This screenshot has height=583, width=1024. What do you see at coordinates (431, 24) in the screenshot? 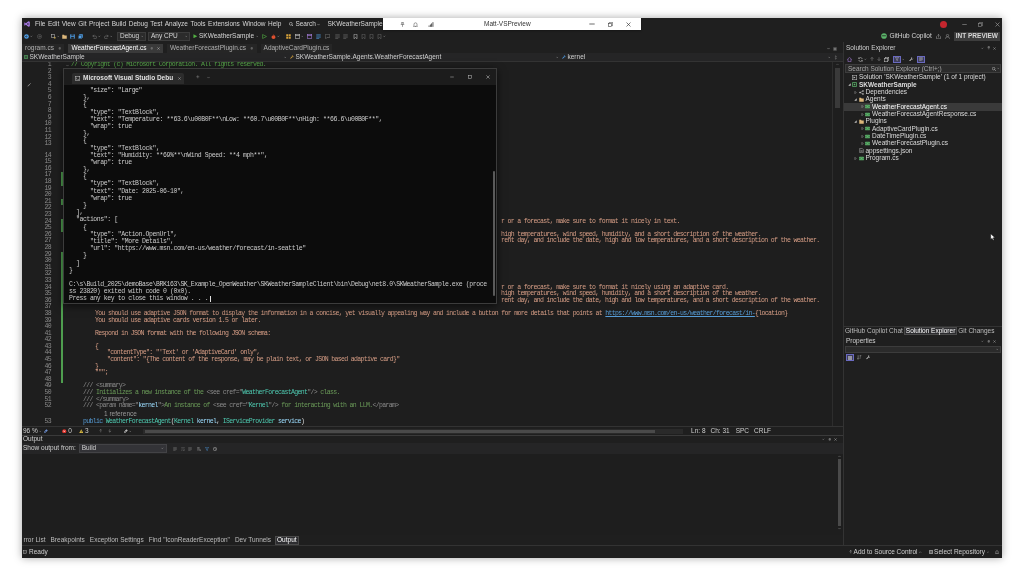
I see `signal-bars-icon` at bounding box center [431, 24].